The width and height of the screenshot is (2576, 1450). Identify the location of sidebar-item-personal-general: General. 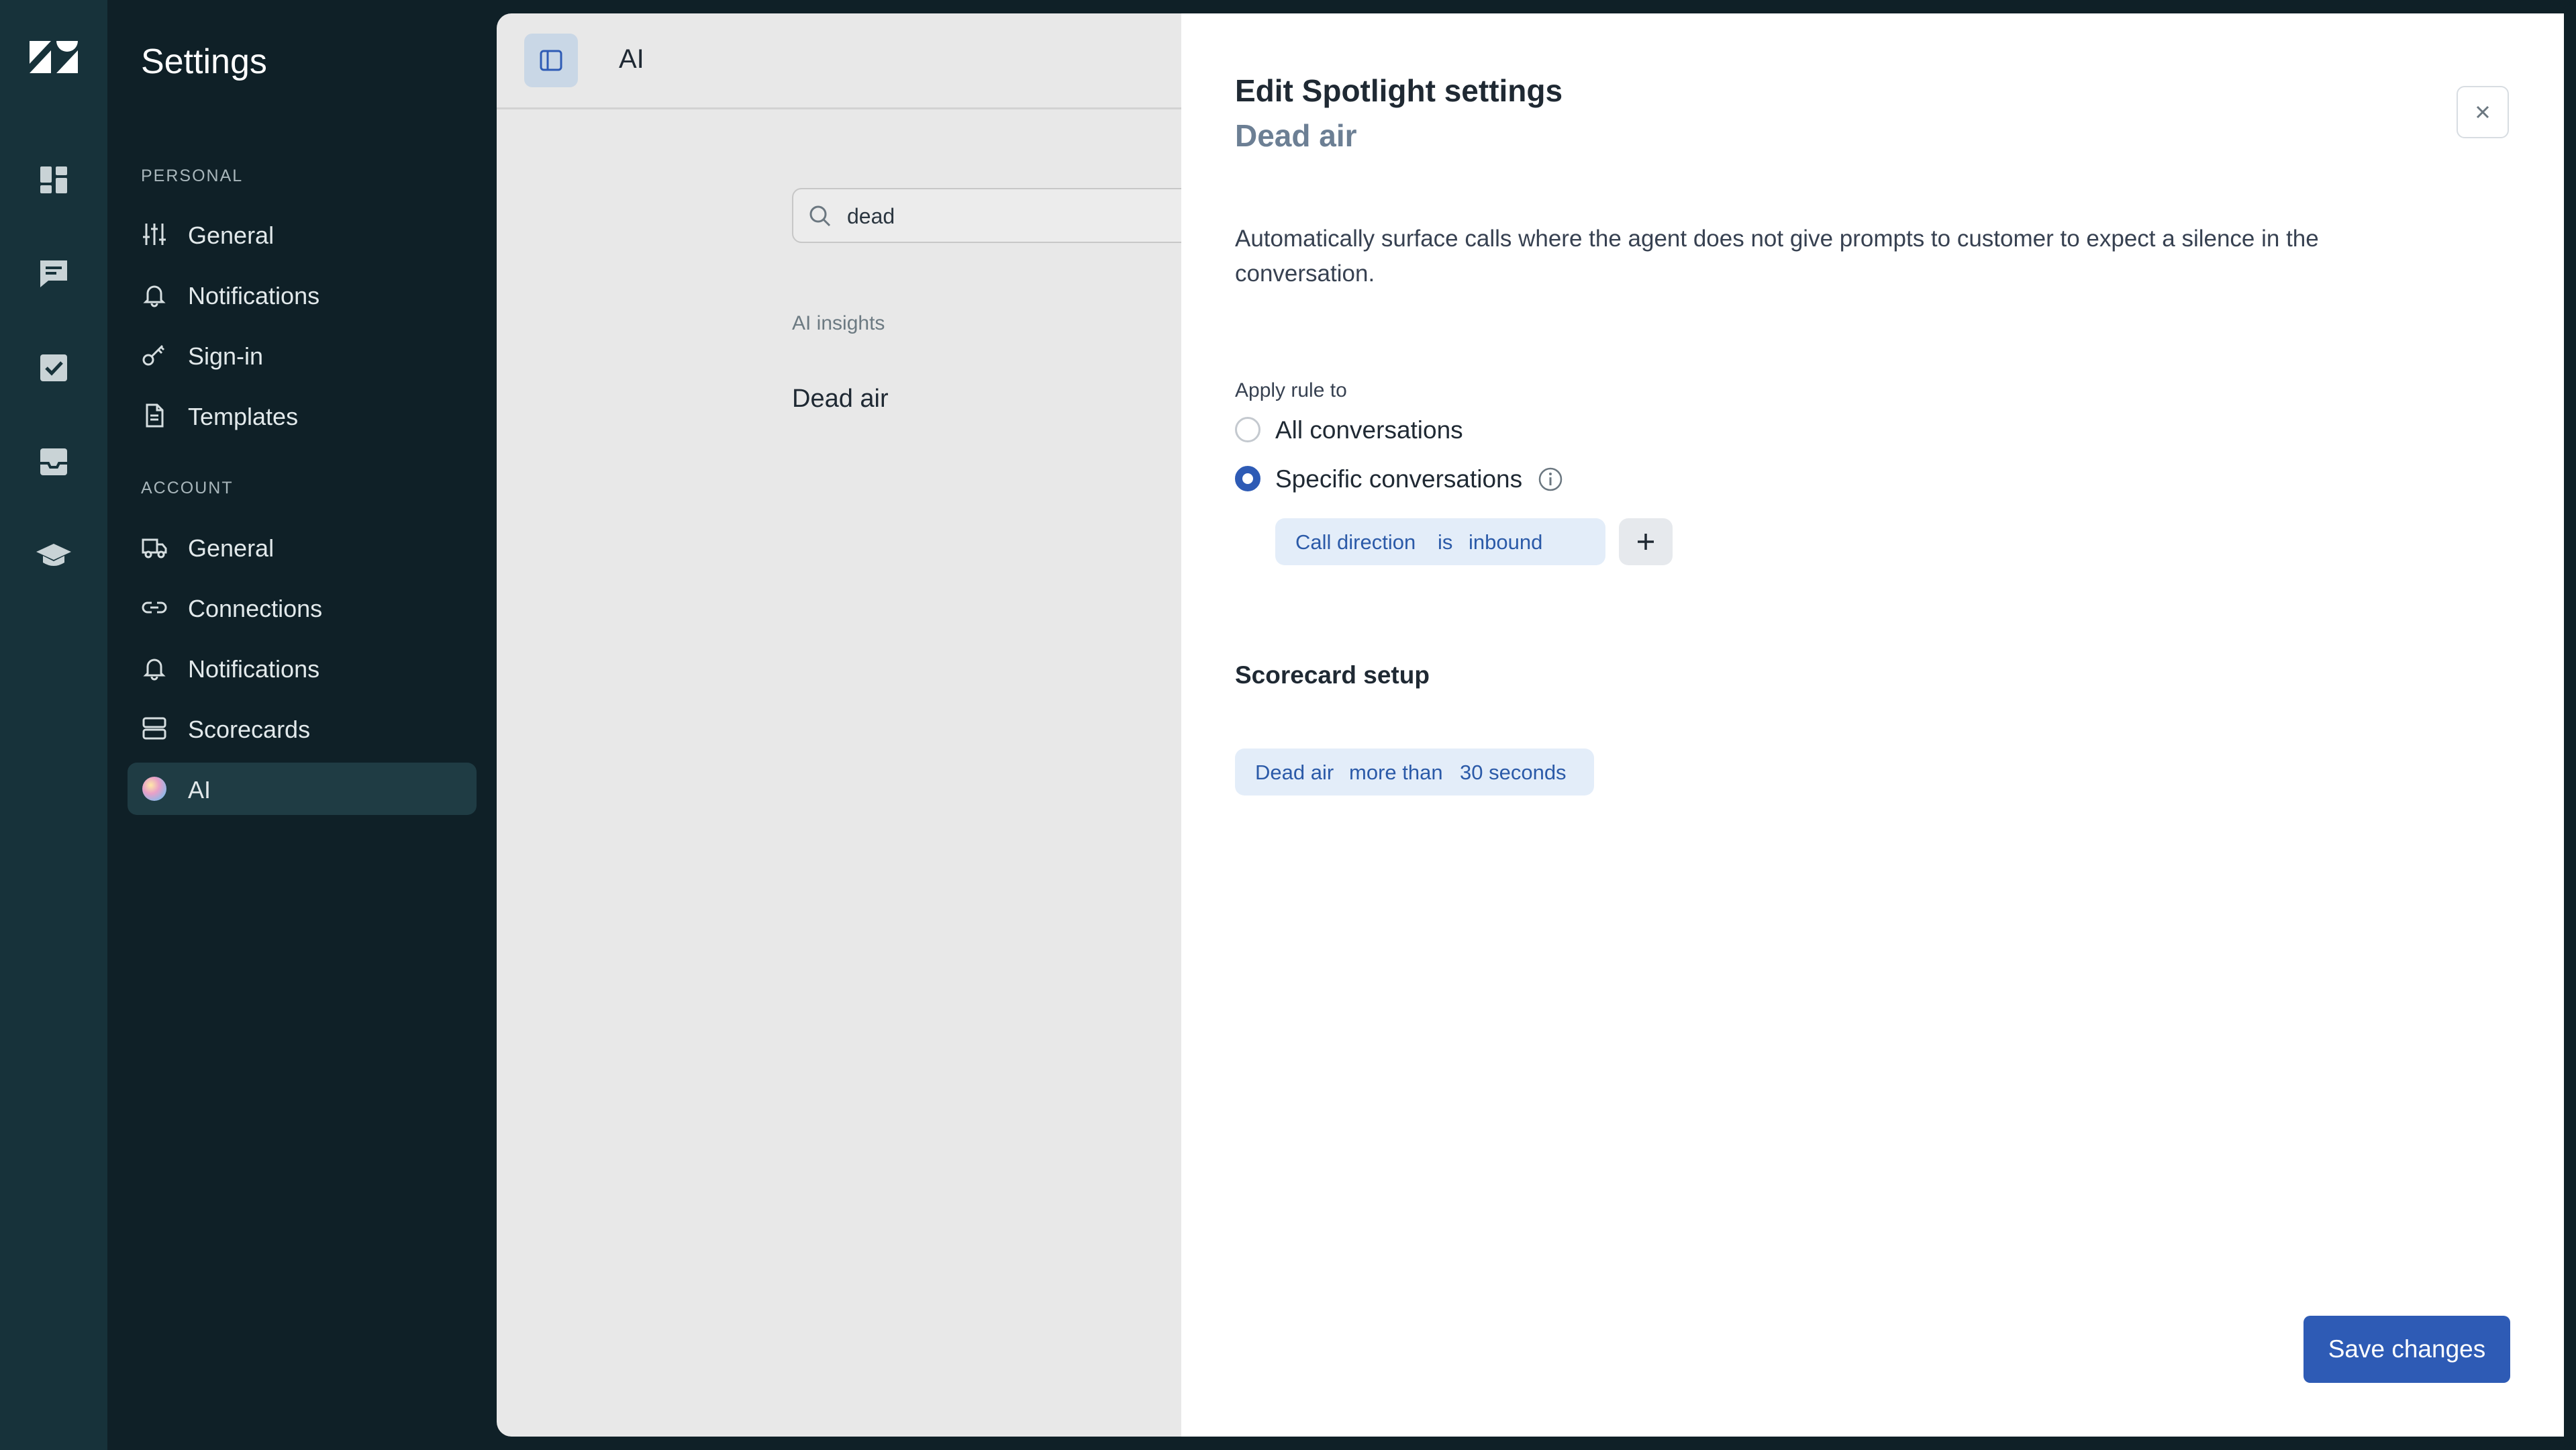
(302, 234).